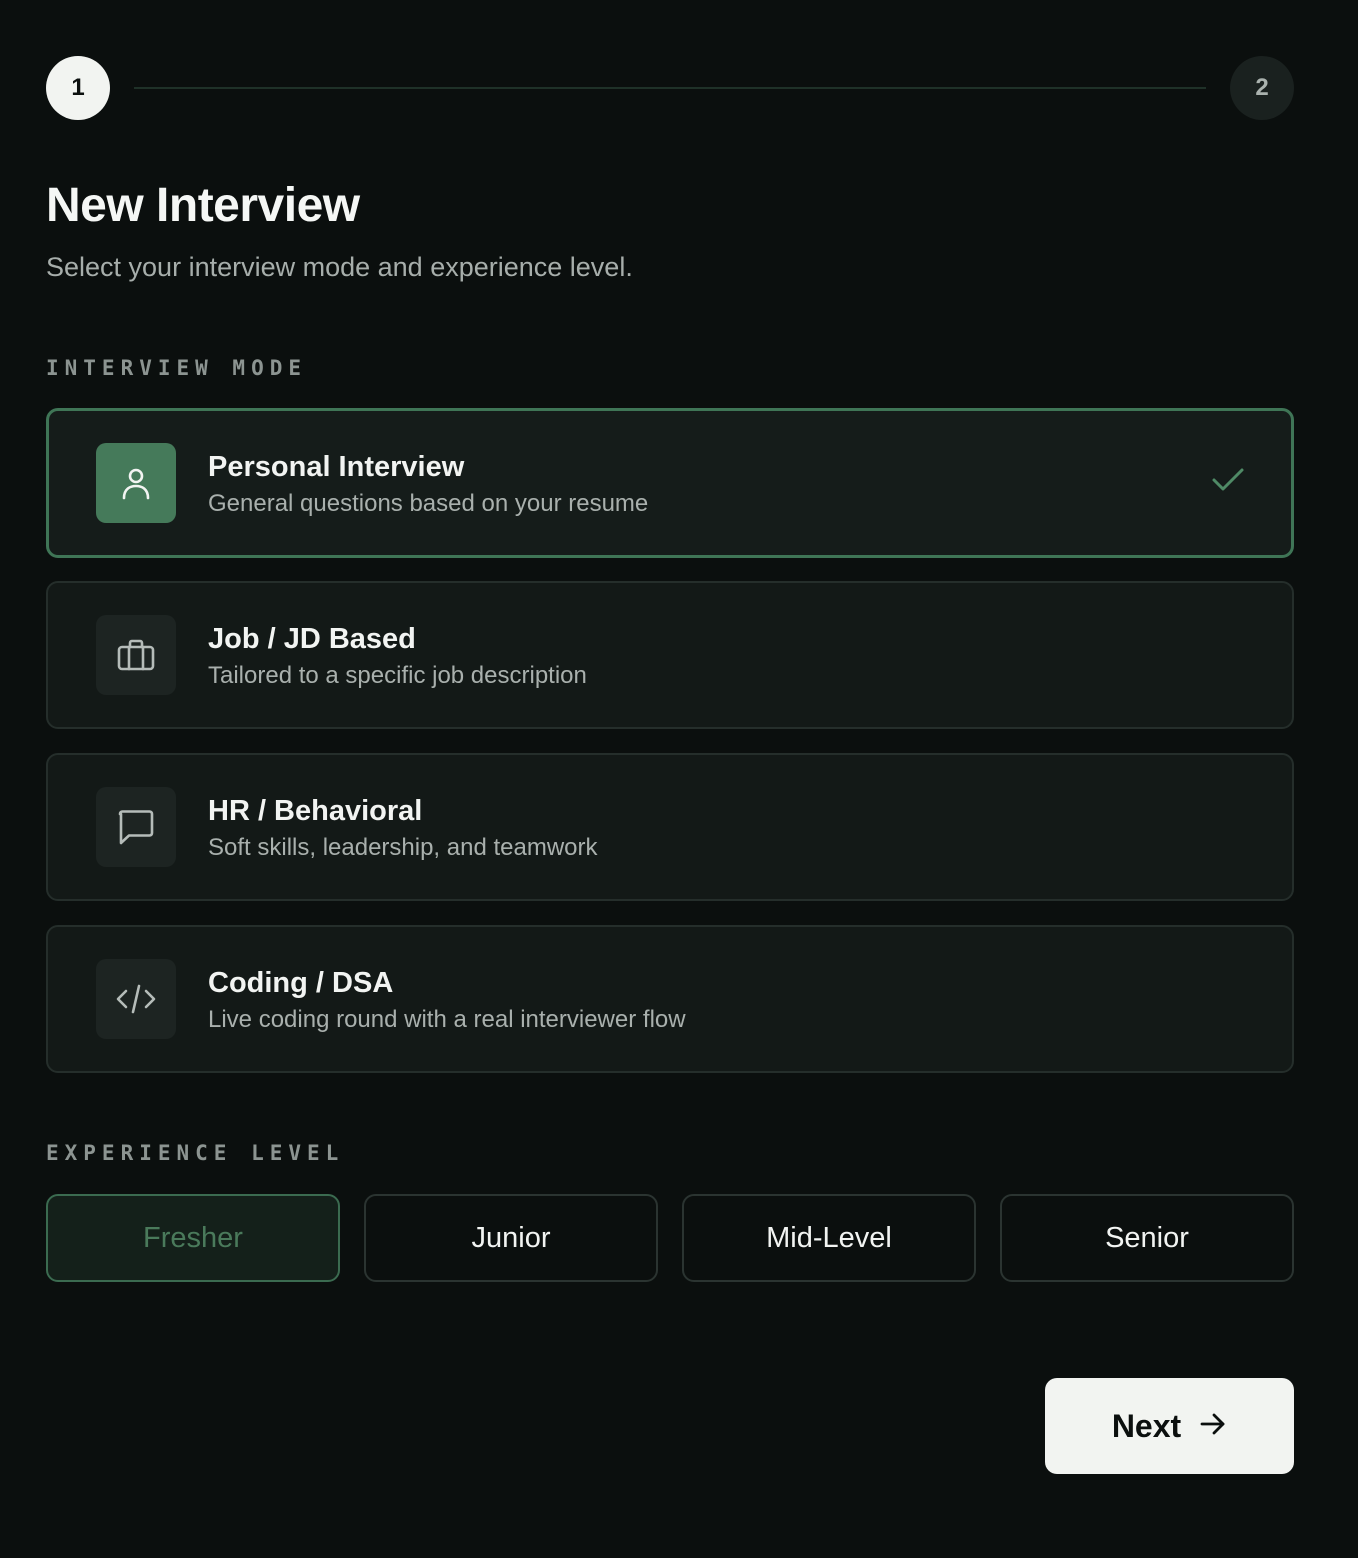  Describe the element at coordinates (336, 467) in the screenshot. I see `mode-option-title: Personal Interview` at that location.